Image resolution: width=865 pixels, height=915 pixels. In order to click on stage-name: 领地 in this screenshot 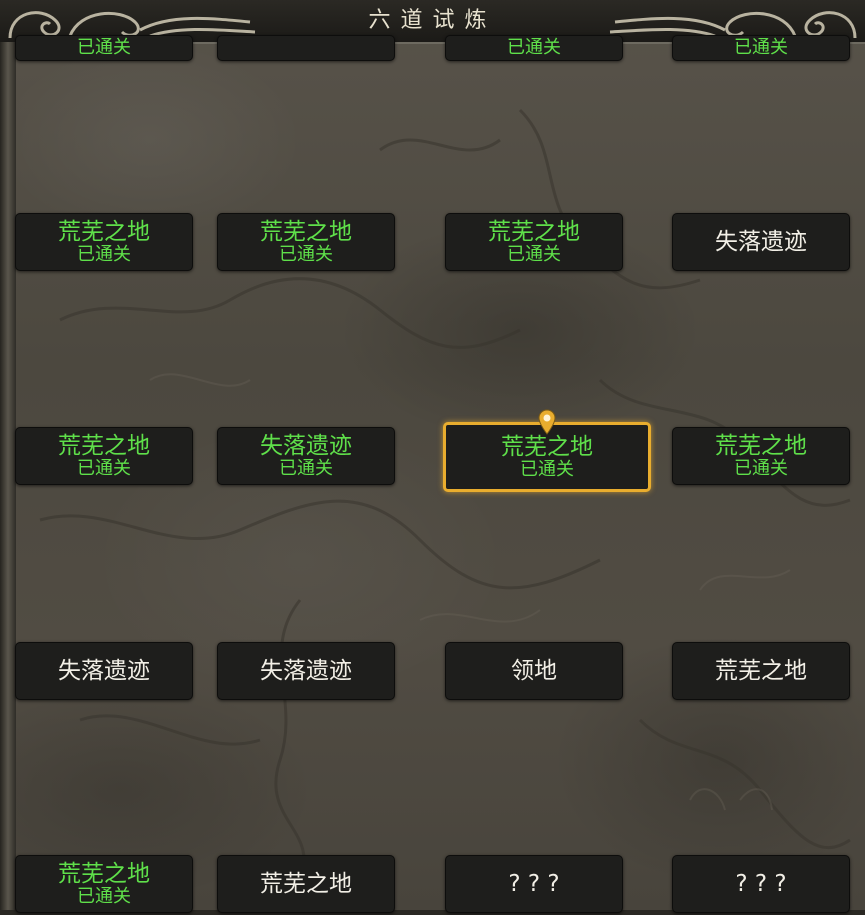, I will do `click(534, 671)`.